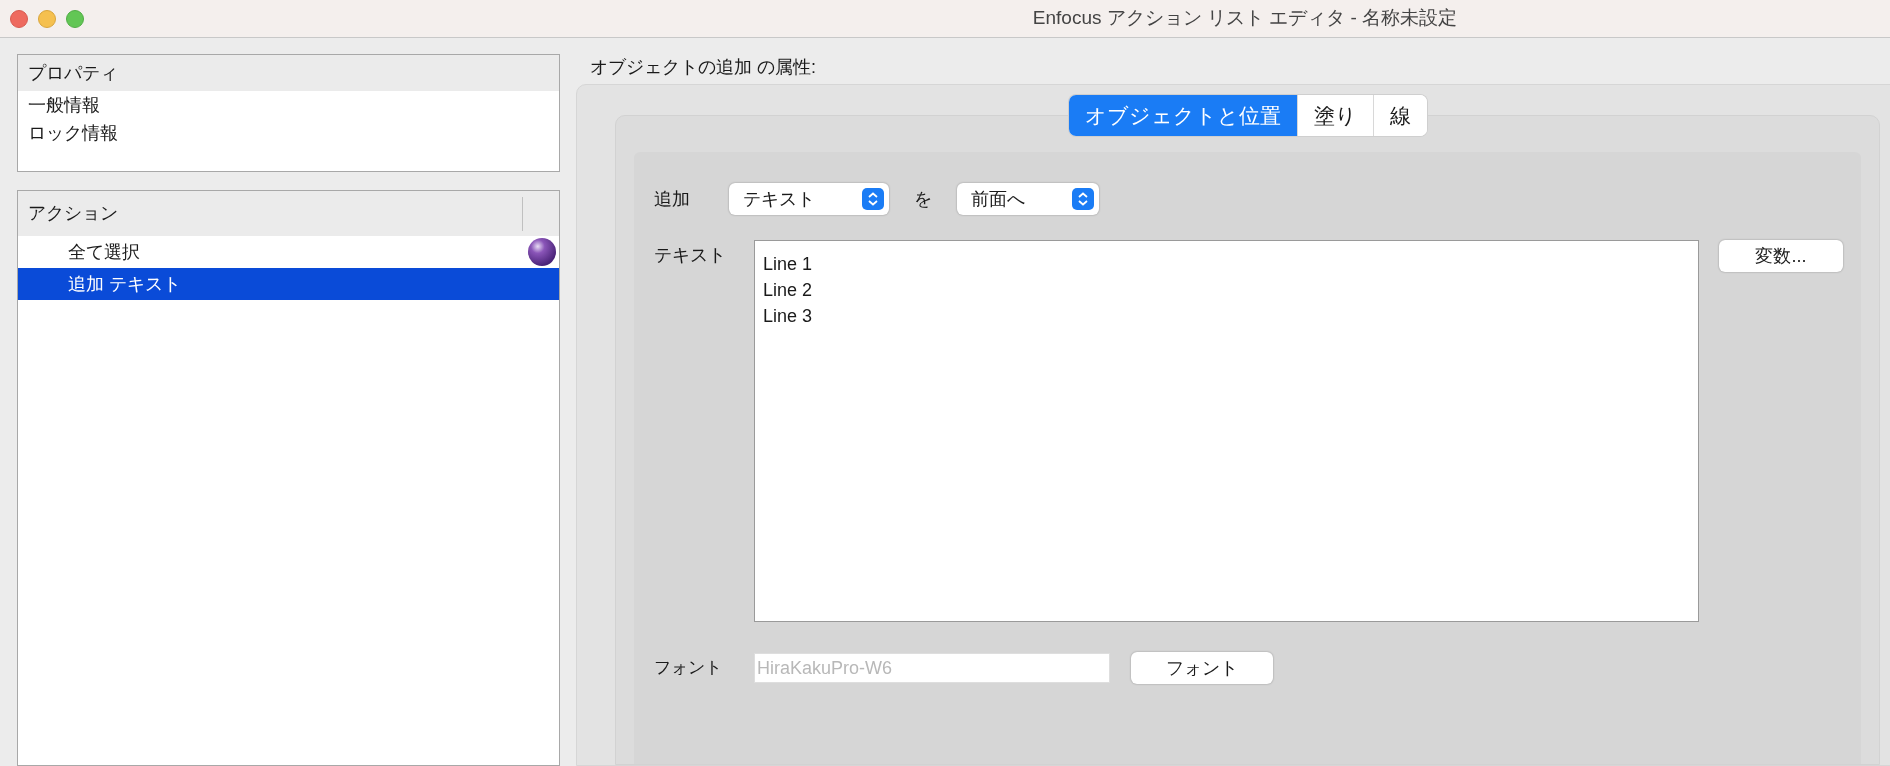 This screenshot has width=1890, height=766. Describe the element at coordinates (1182, 115) in the screenshot. I see `tab: オブジェクトと位置` at that location.